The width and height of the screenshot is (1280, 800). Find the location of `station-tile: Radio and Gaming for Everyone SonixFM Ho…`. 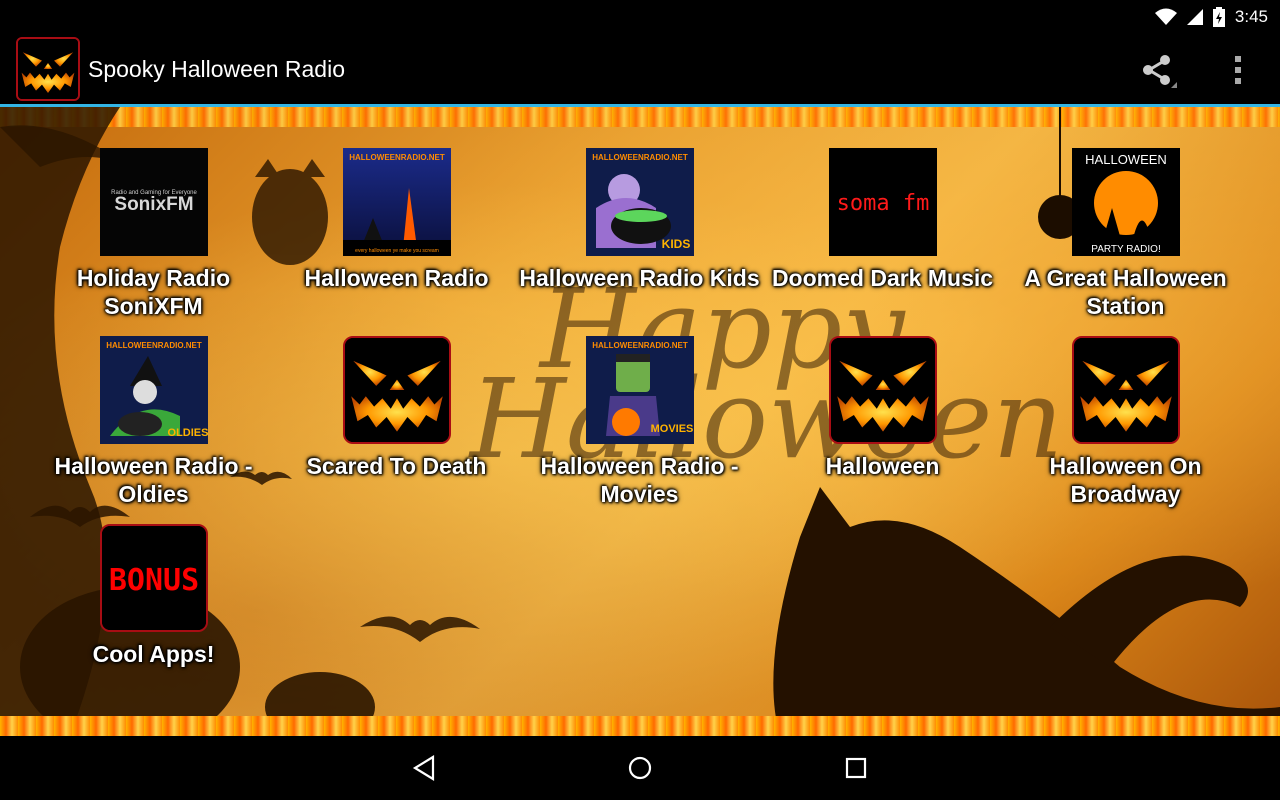

station-tile: Radio and Gaming for Everyone SonixFM Ho… is located at coordinates (153, 234).